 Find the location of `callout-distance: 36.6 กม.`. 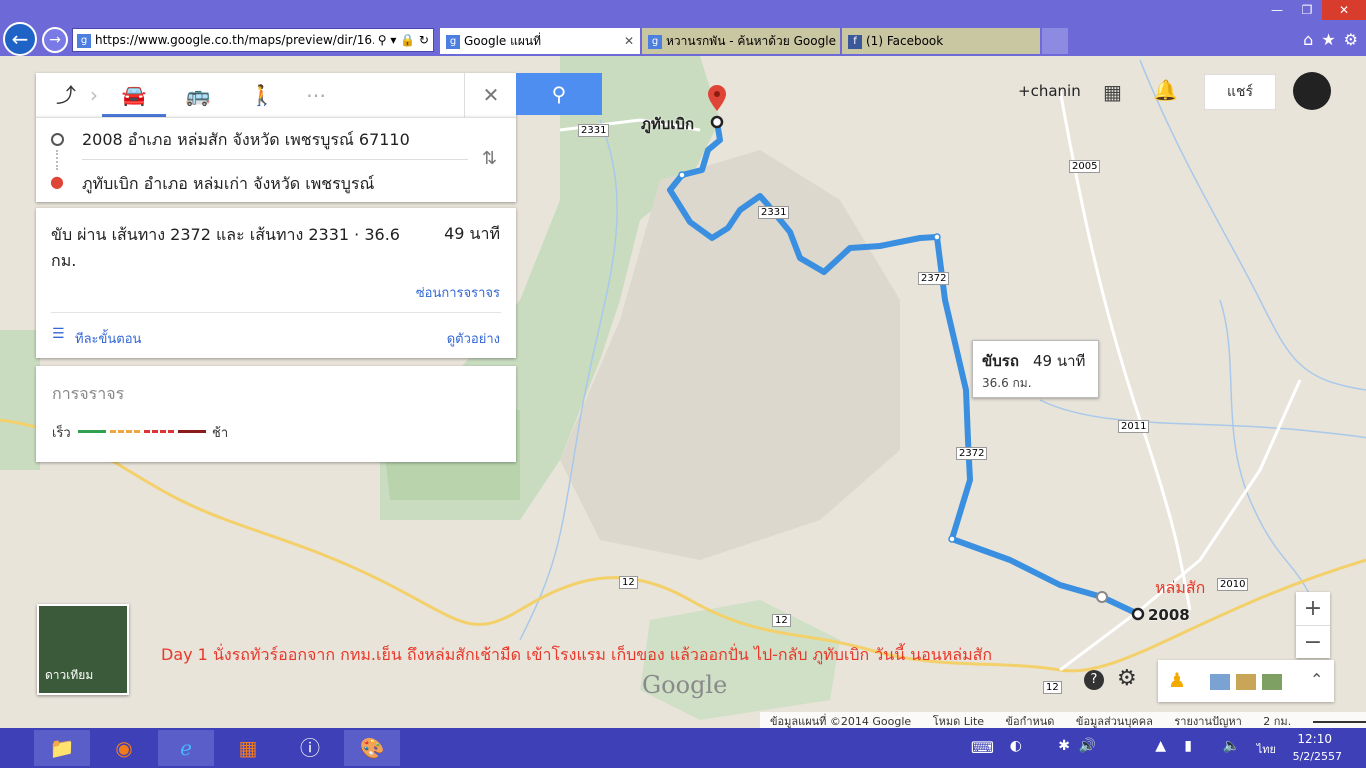

callout-distance: 36.6 กม. is located at coordinates (1007, 383).